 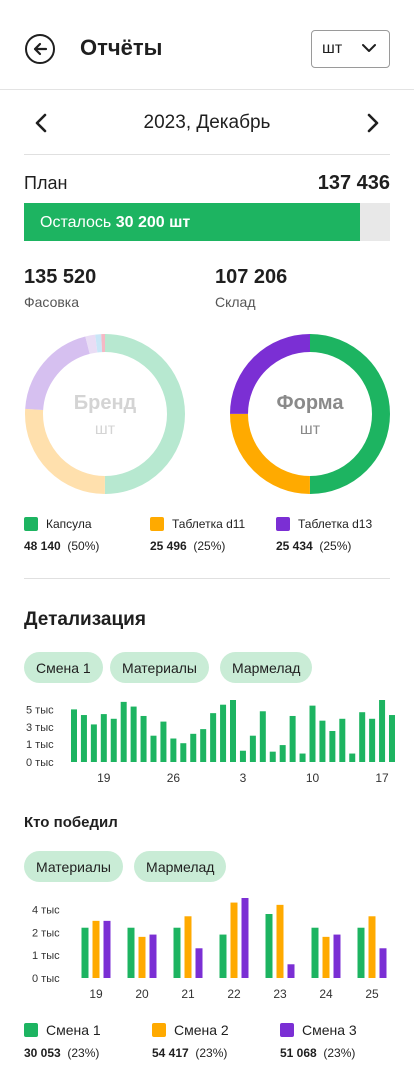 I want to click on legend-shift-3: Смена 3 51 068 (23%), so click(x=318, y=1041).